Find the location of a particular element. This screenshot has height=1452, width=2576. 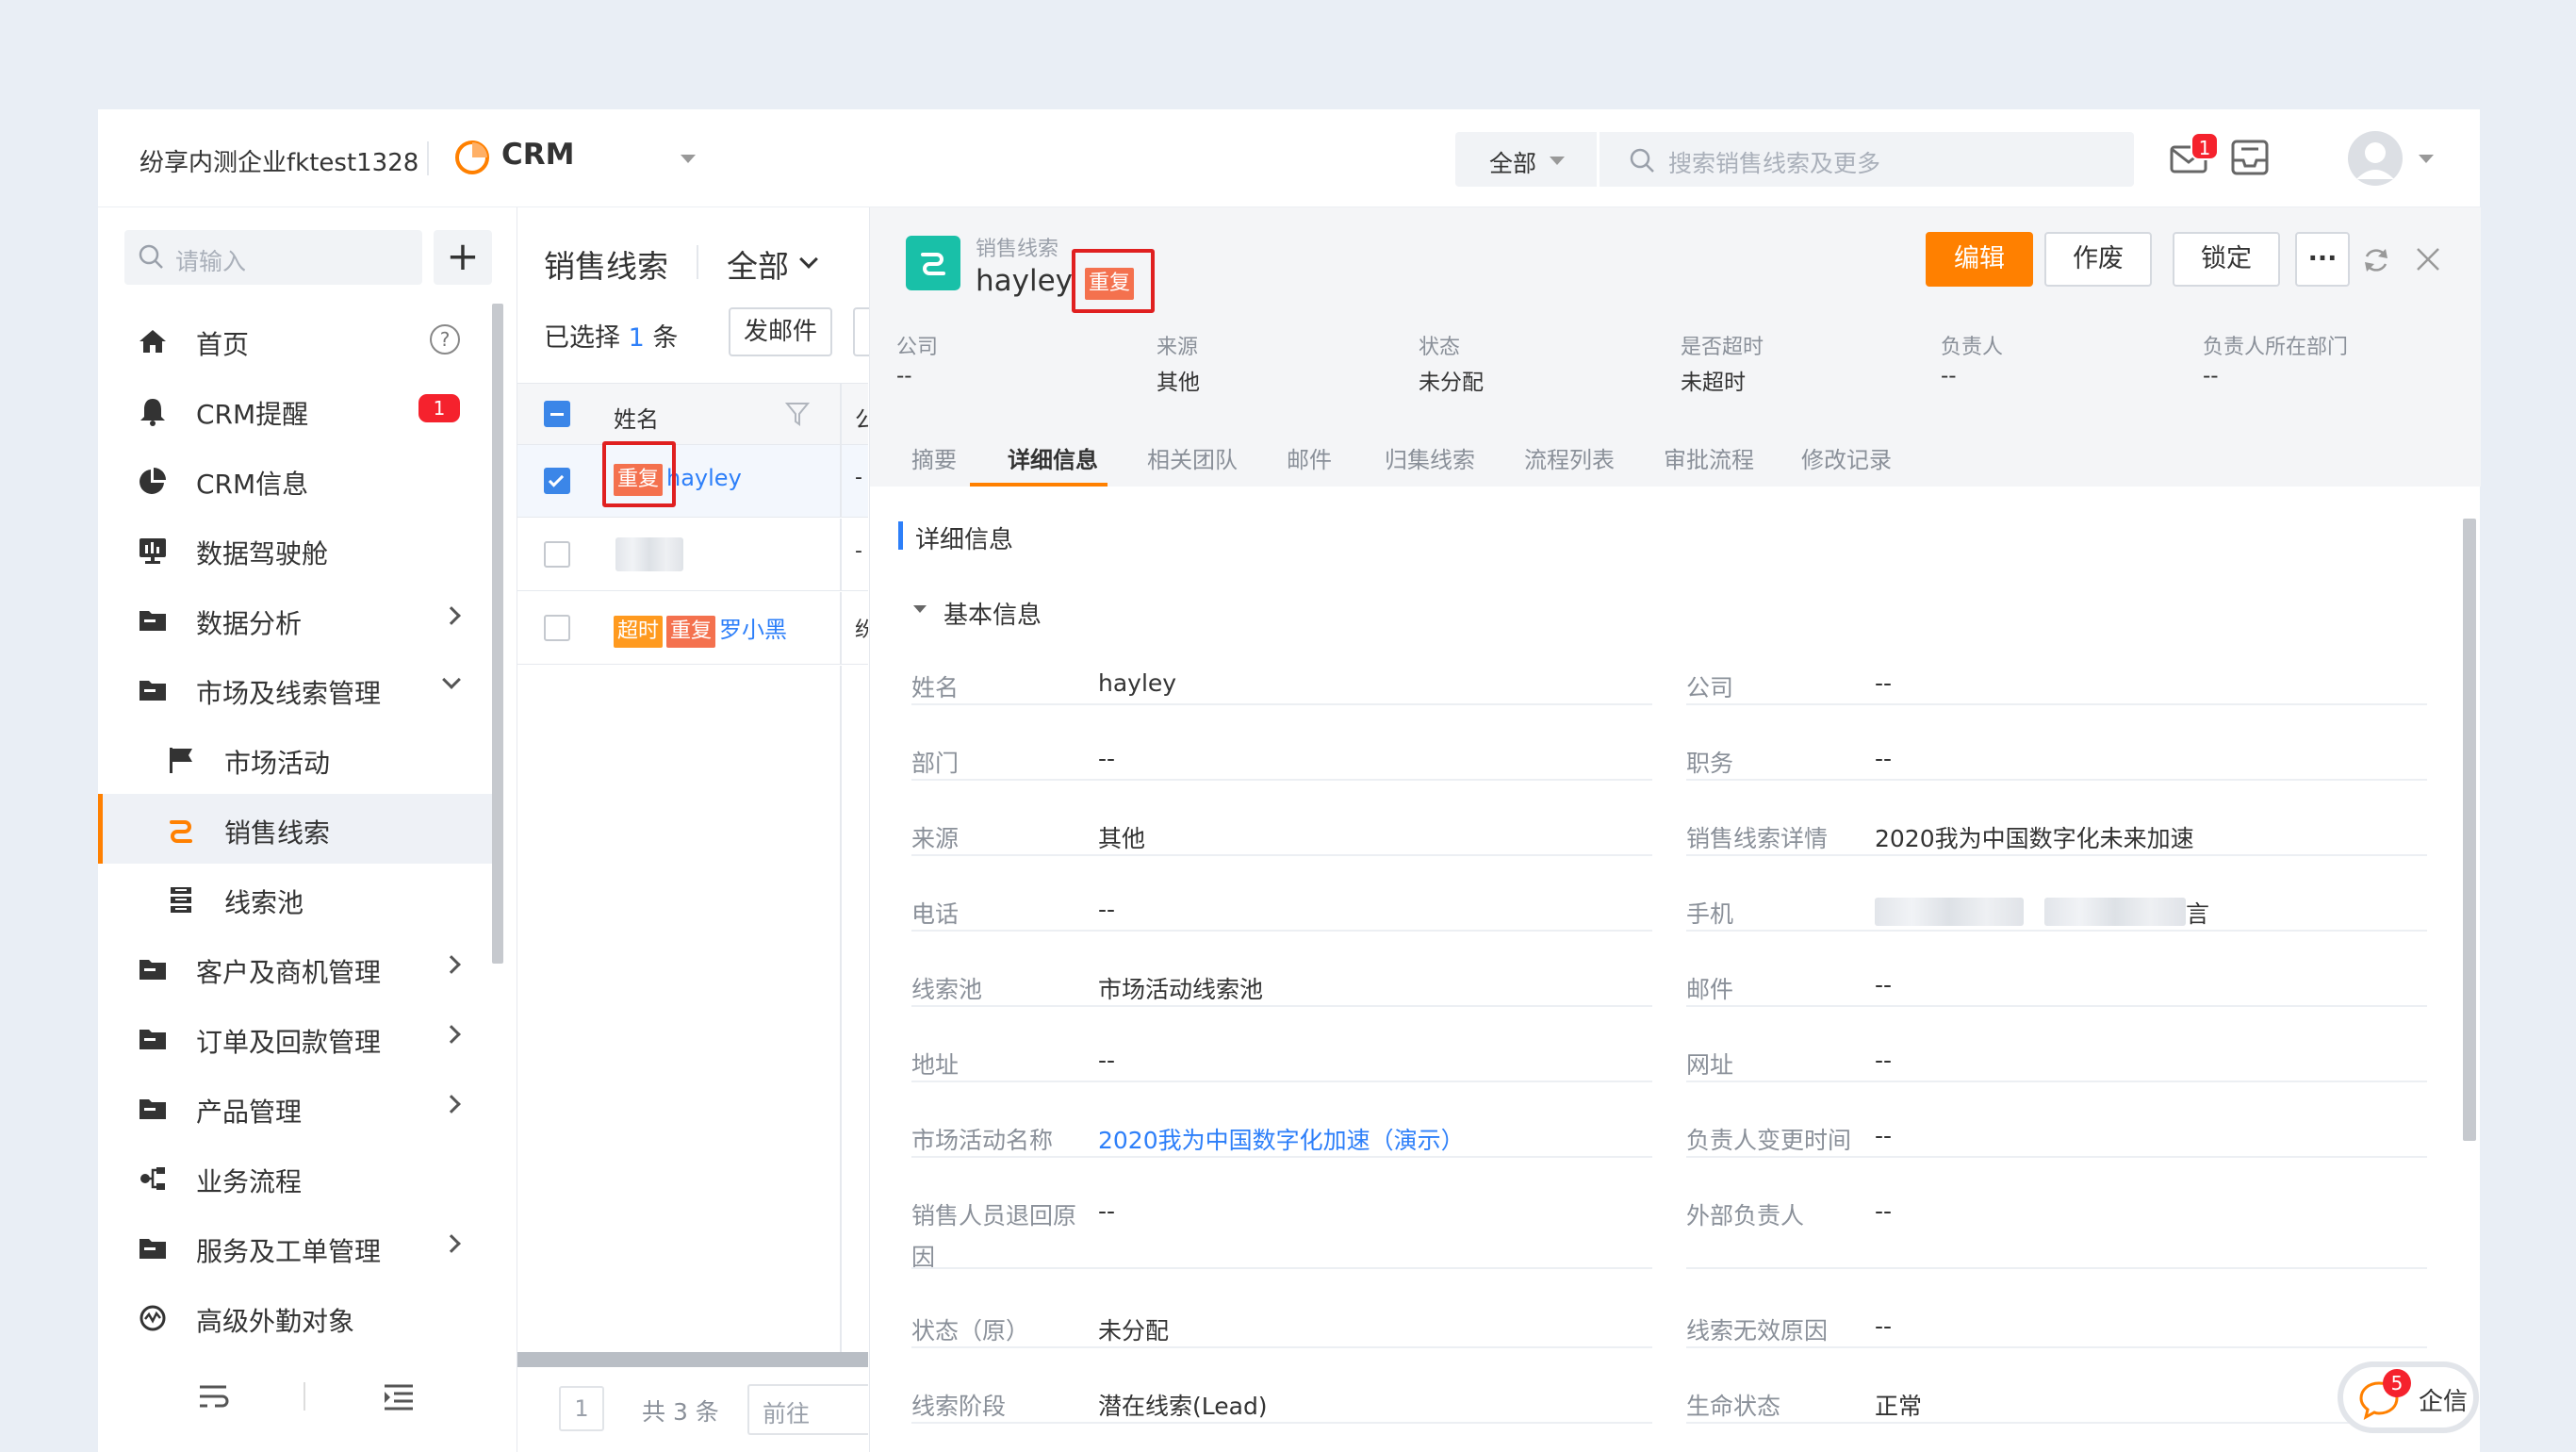

filter-icon is located at coordinates (797, 414).